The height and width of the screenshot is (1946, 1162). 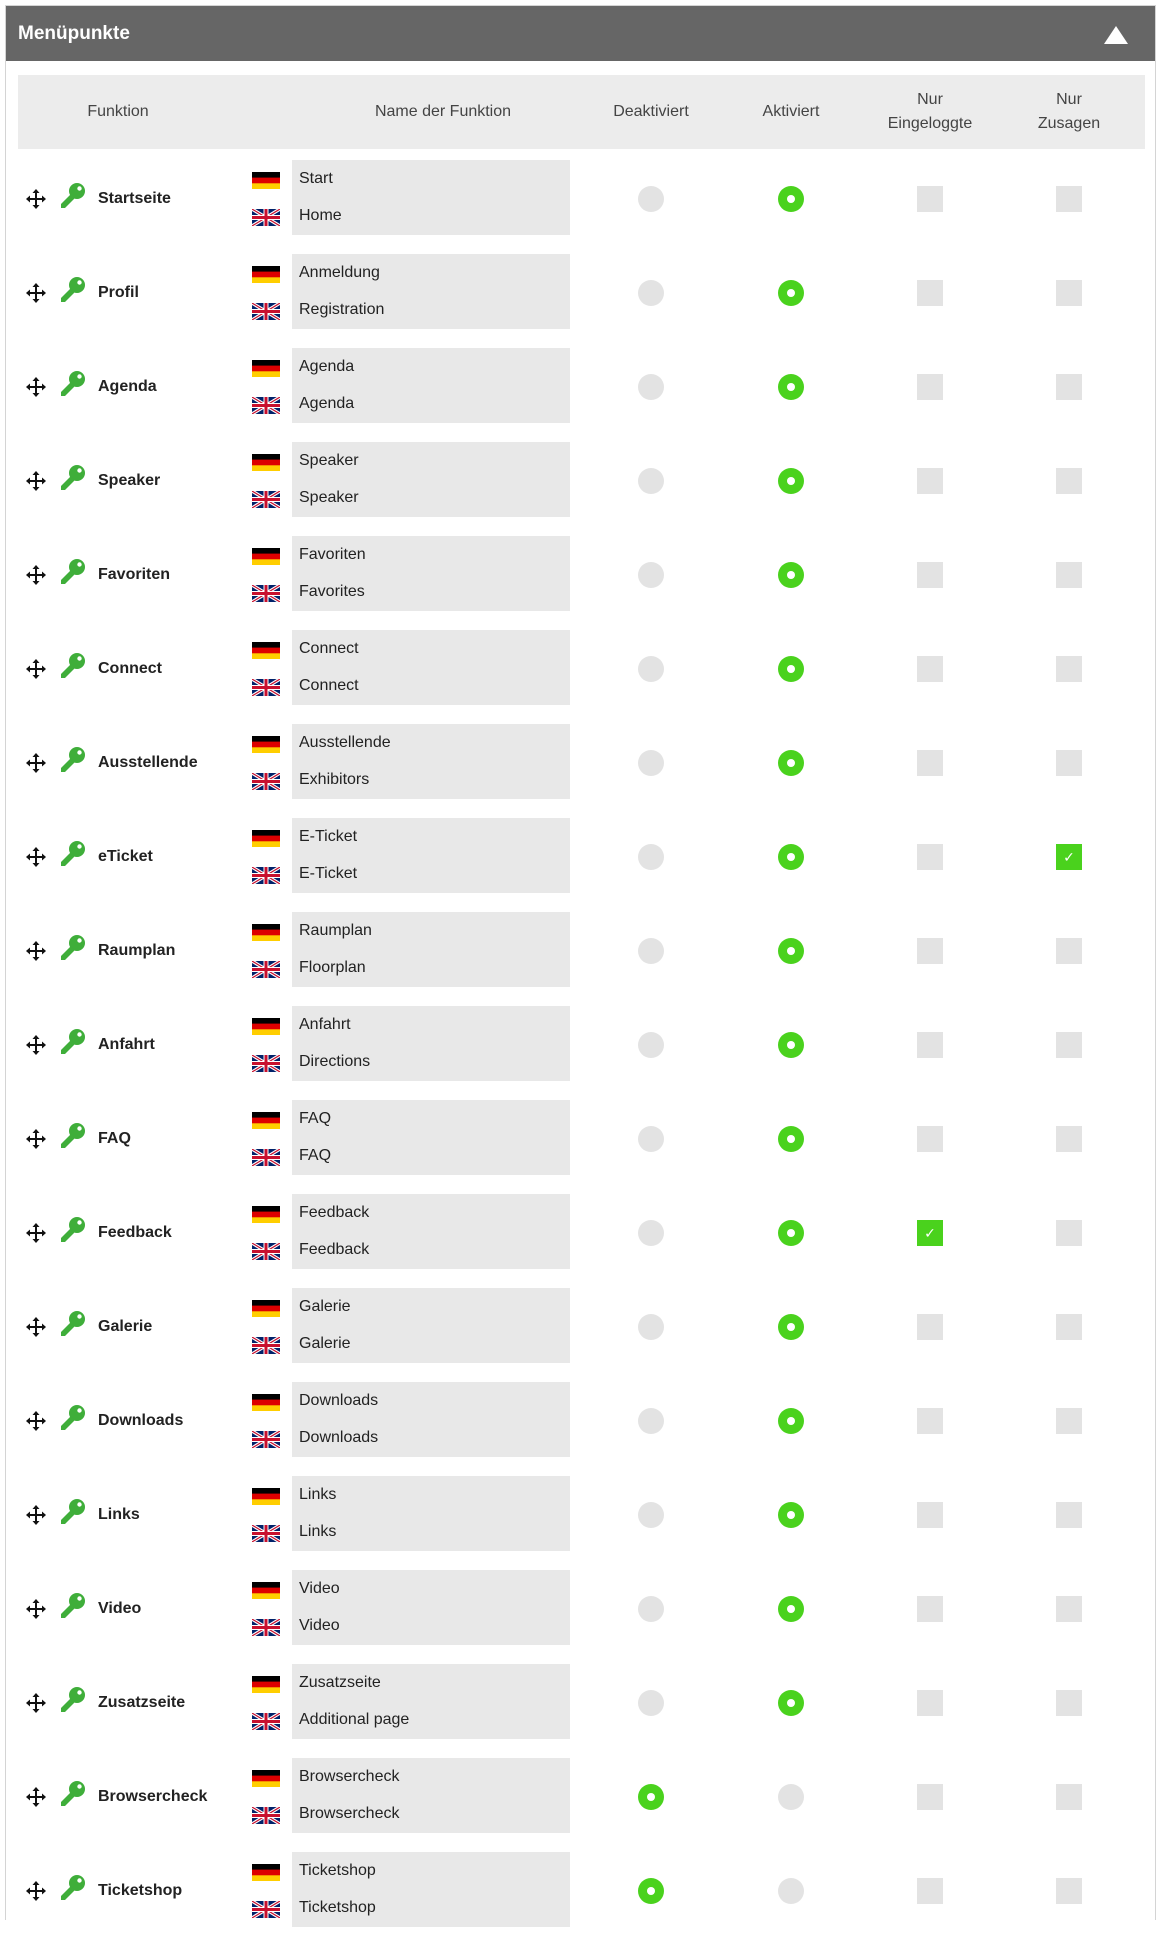 What do you see at coordinates (930, 1233) in the screenshot?
I see `nur-eingeloggte-checkbox: ✓` at bounding box center [930, 1233].